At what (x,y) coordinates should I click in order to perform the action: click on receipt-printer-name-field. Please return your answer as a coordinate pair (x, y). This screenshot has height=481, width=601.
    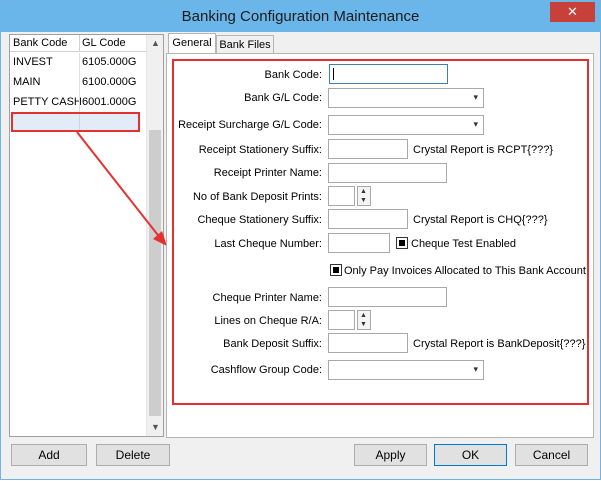
    Looking at the image, I should click on (387, 173).